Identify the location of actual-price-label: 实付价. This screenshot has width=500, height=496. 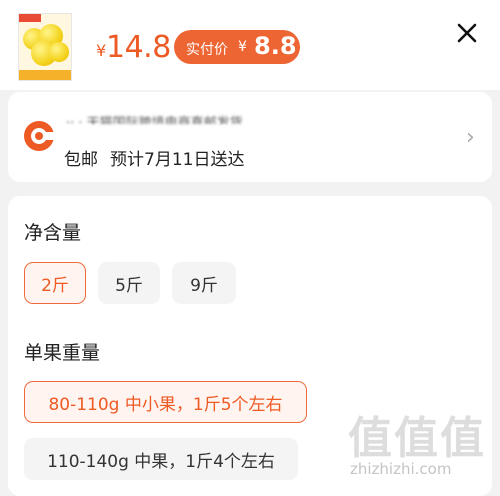
(207, 50).